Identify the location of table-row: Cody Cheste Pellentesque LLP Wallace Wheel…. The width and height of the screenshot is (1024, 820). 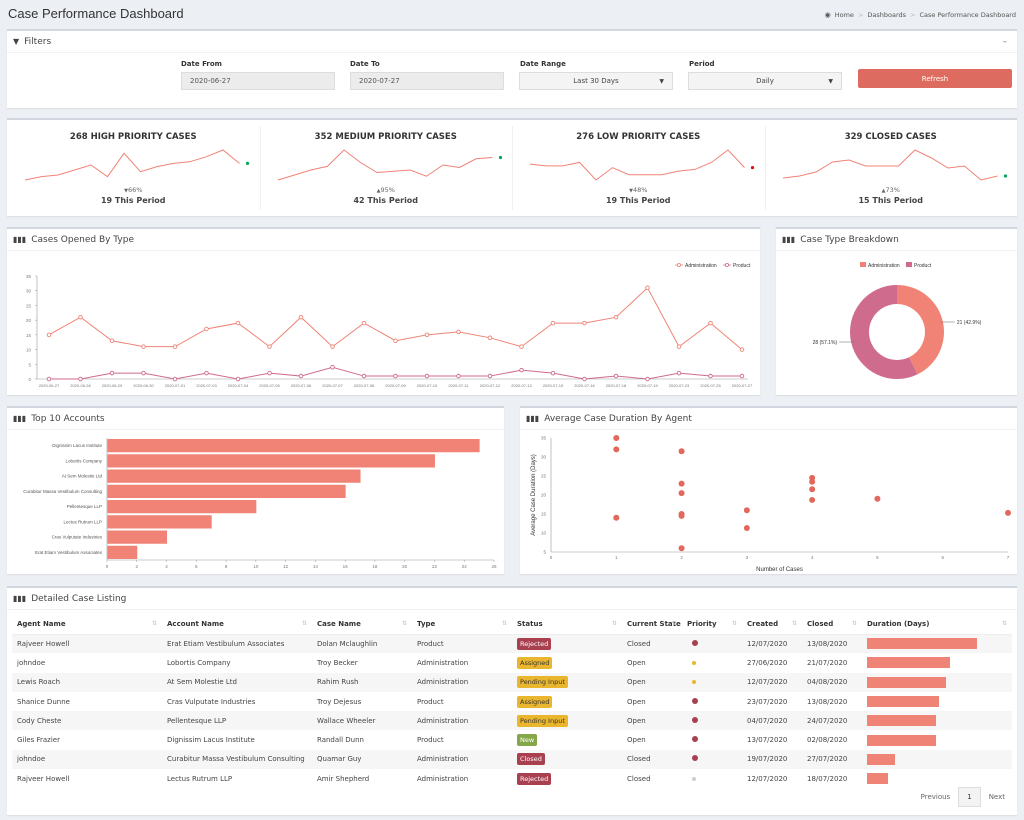
(512, 721).